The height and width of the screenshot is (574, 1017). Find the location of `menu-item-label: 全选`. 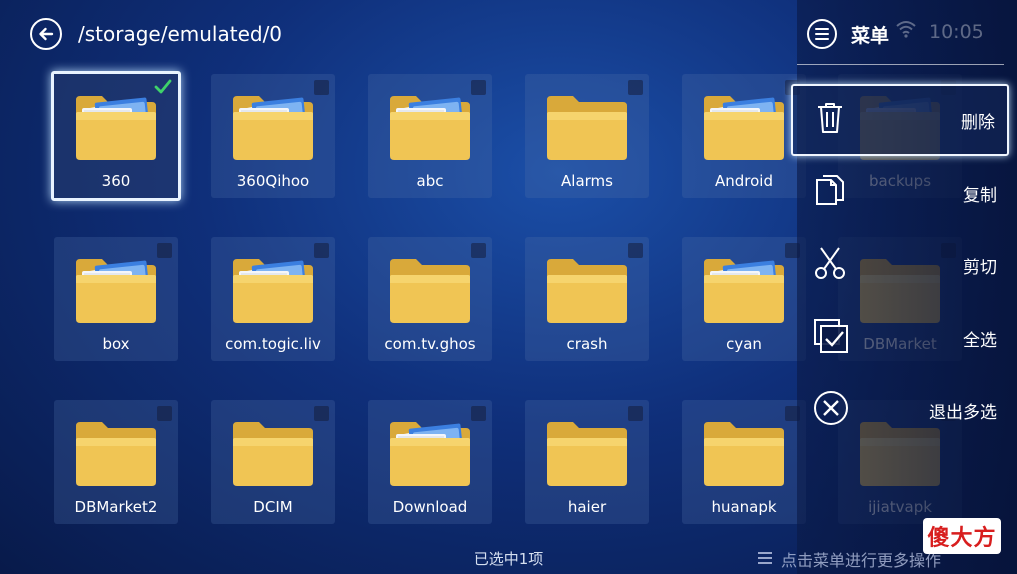

menu-item-label: 全选 is located at coordinates (980, 340).